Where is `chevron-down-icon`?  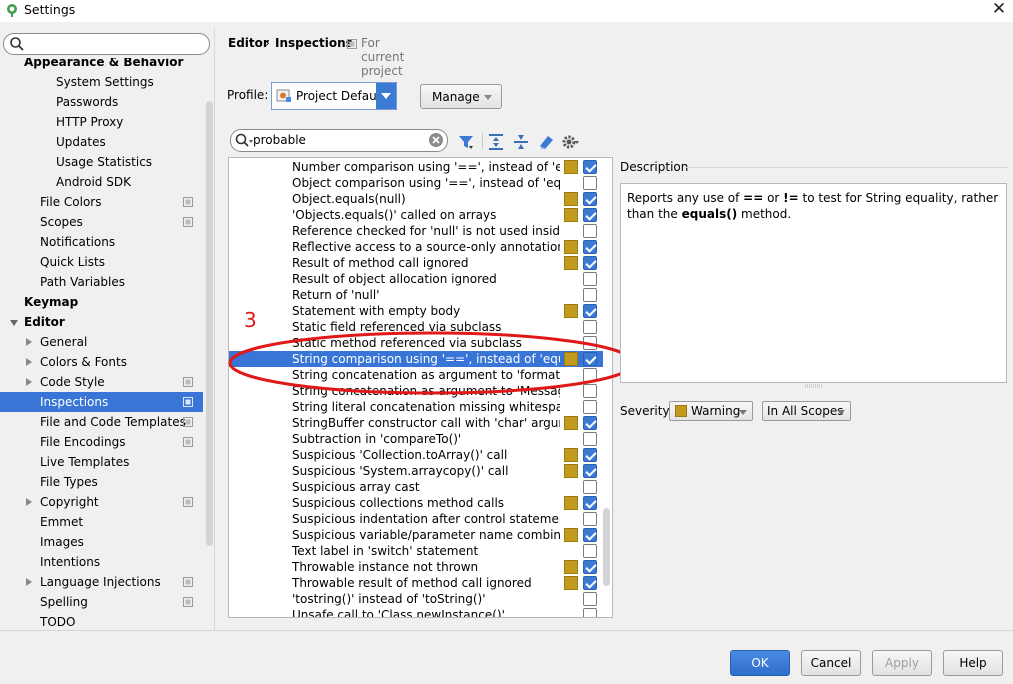
chevron-down-icon is located at coordinates (14, 323).